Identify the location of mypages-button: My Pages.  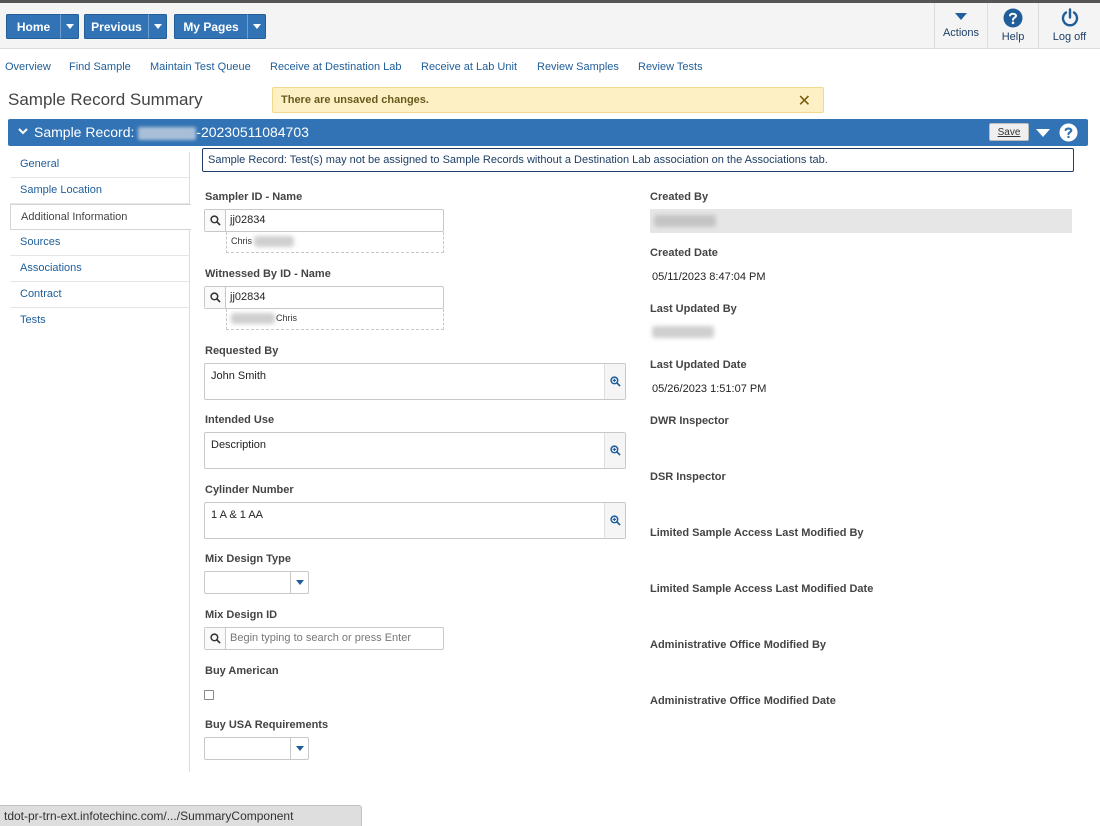
(210, 26).